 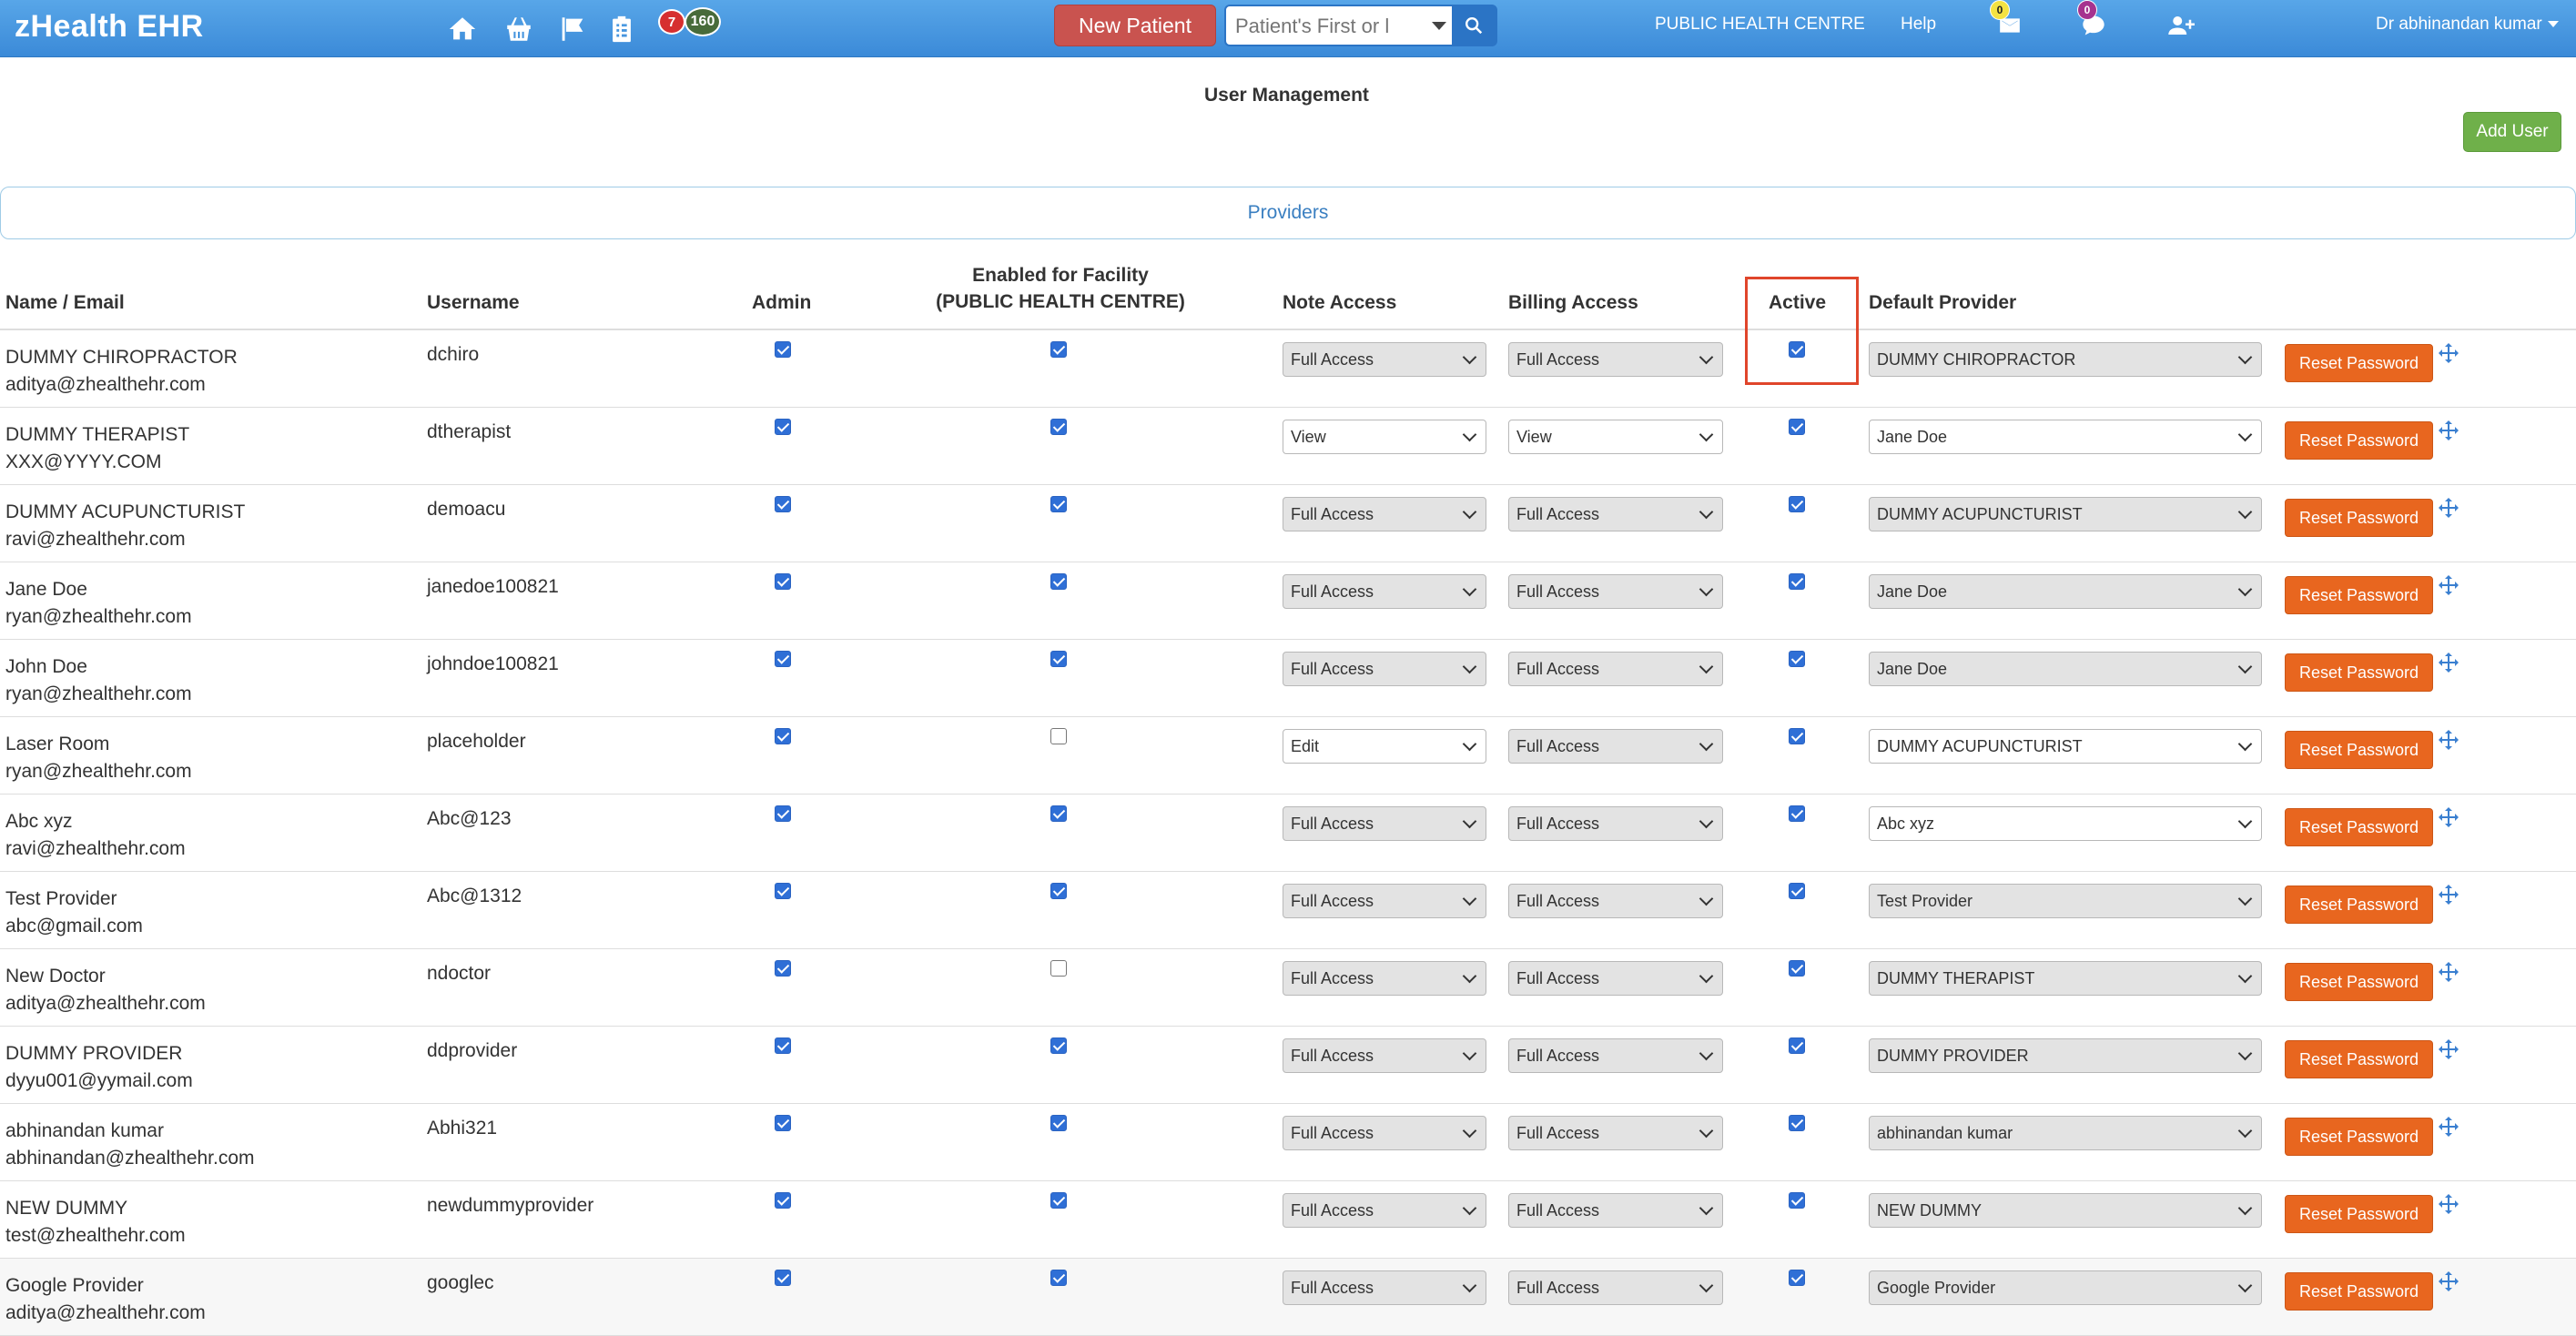 What do you see at coordinates (1384, 746) in the screenshot?
I see `note-access-select: Edit` at bounding box center [1384, 746].